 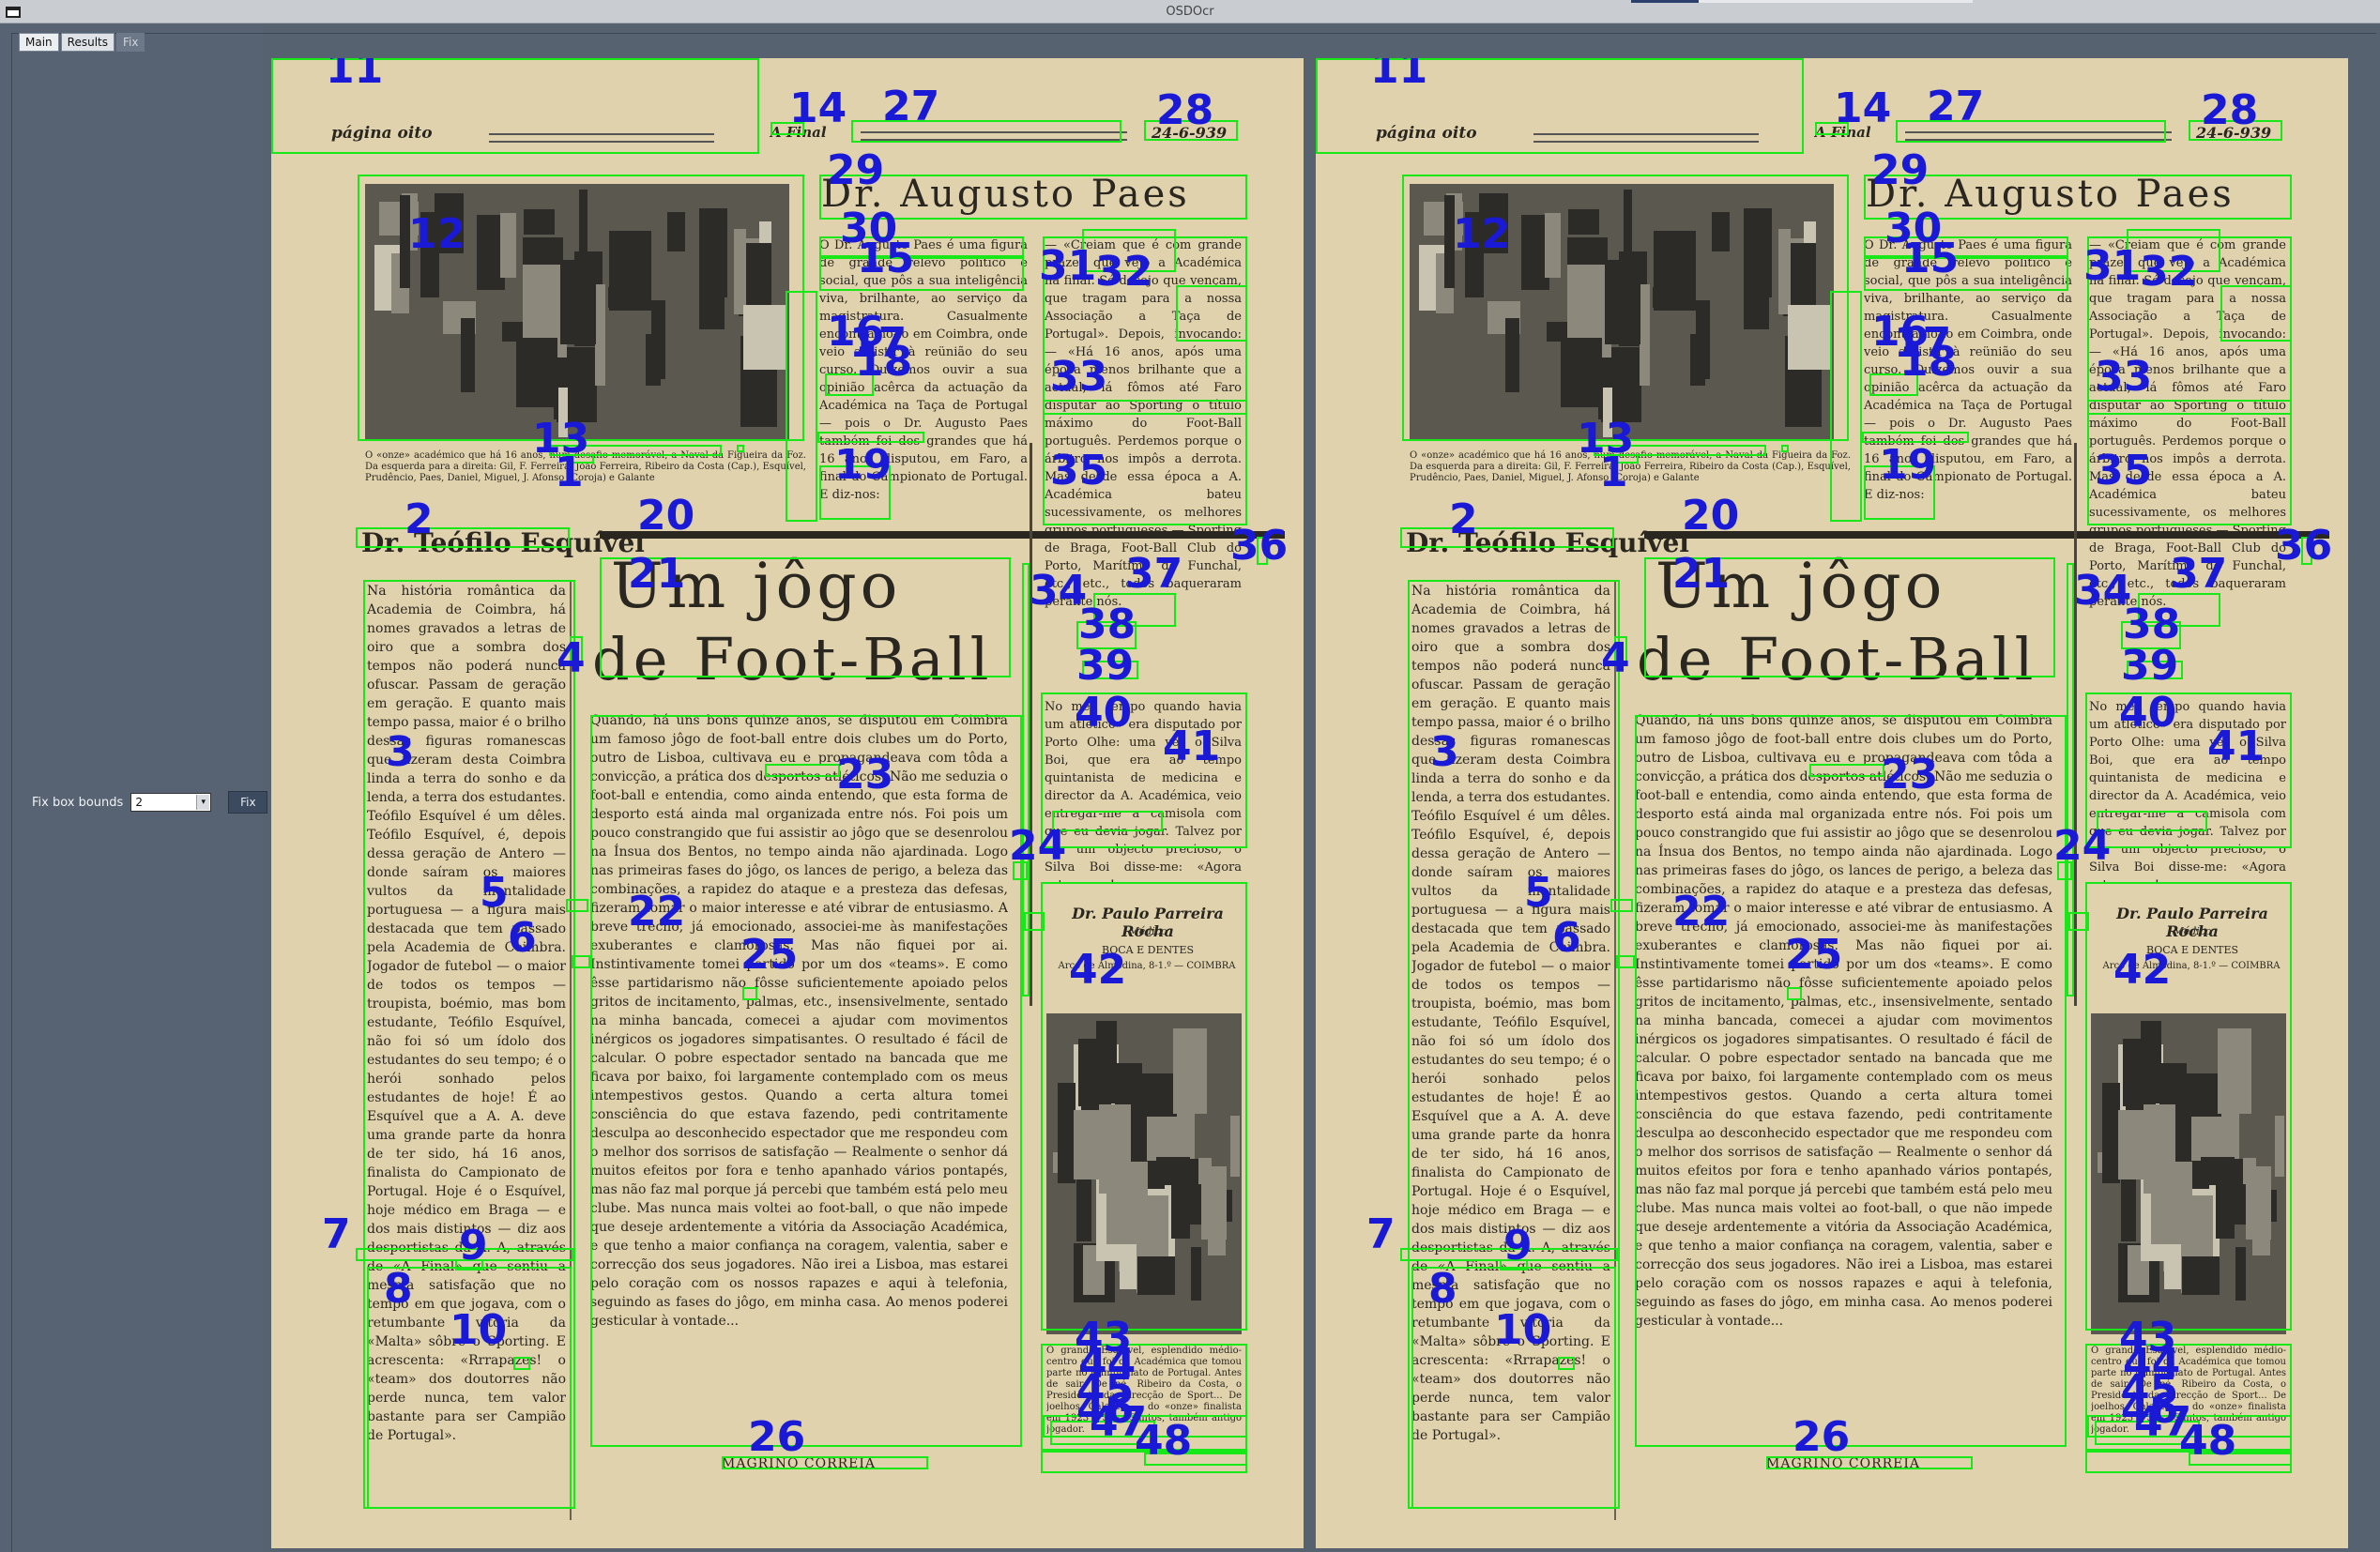 What do you see at coordinates (1822, 1437) in the screenshot?
I see `ocr-box-index-label: 26` at bounding box center [1822, 1437].